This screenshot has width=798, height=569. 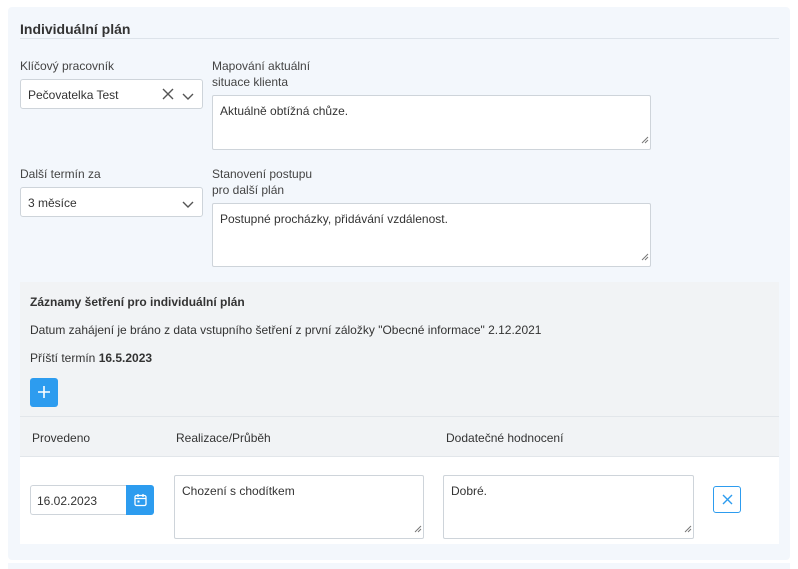 What do you see at coordinates (73, 95) in the screenshot?
I see `key-worker-value: Pečovatelka Test` at bounding box center [73, 95].